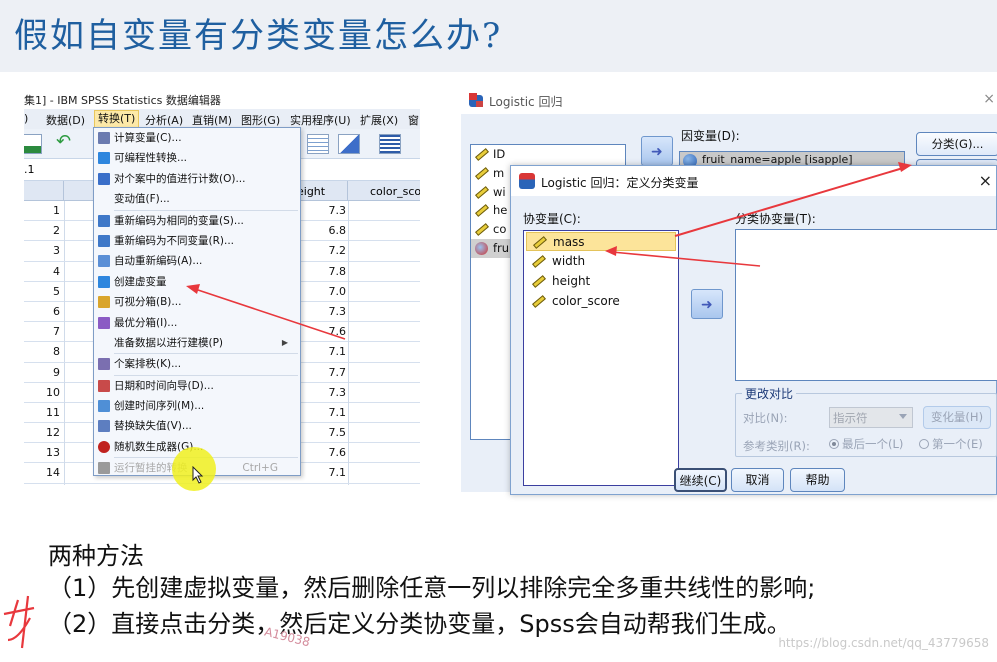 The width and height of the screenshot is (997, 662). I want to click on covariate-item: height, so click(601, 281).